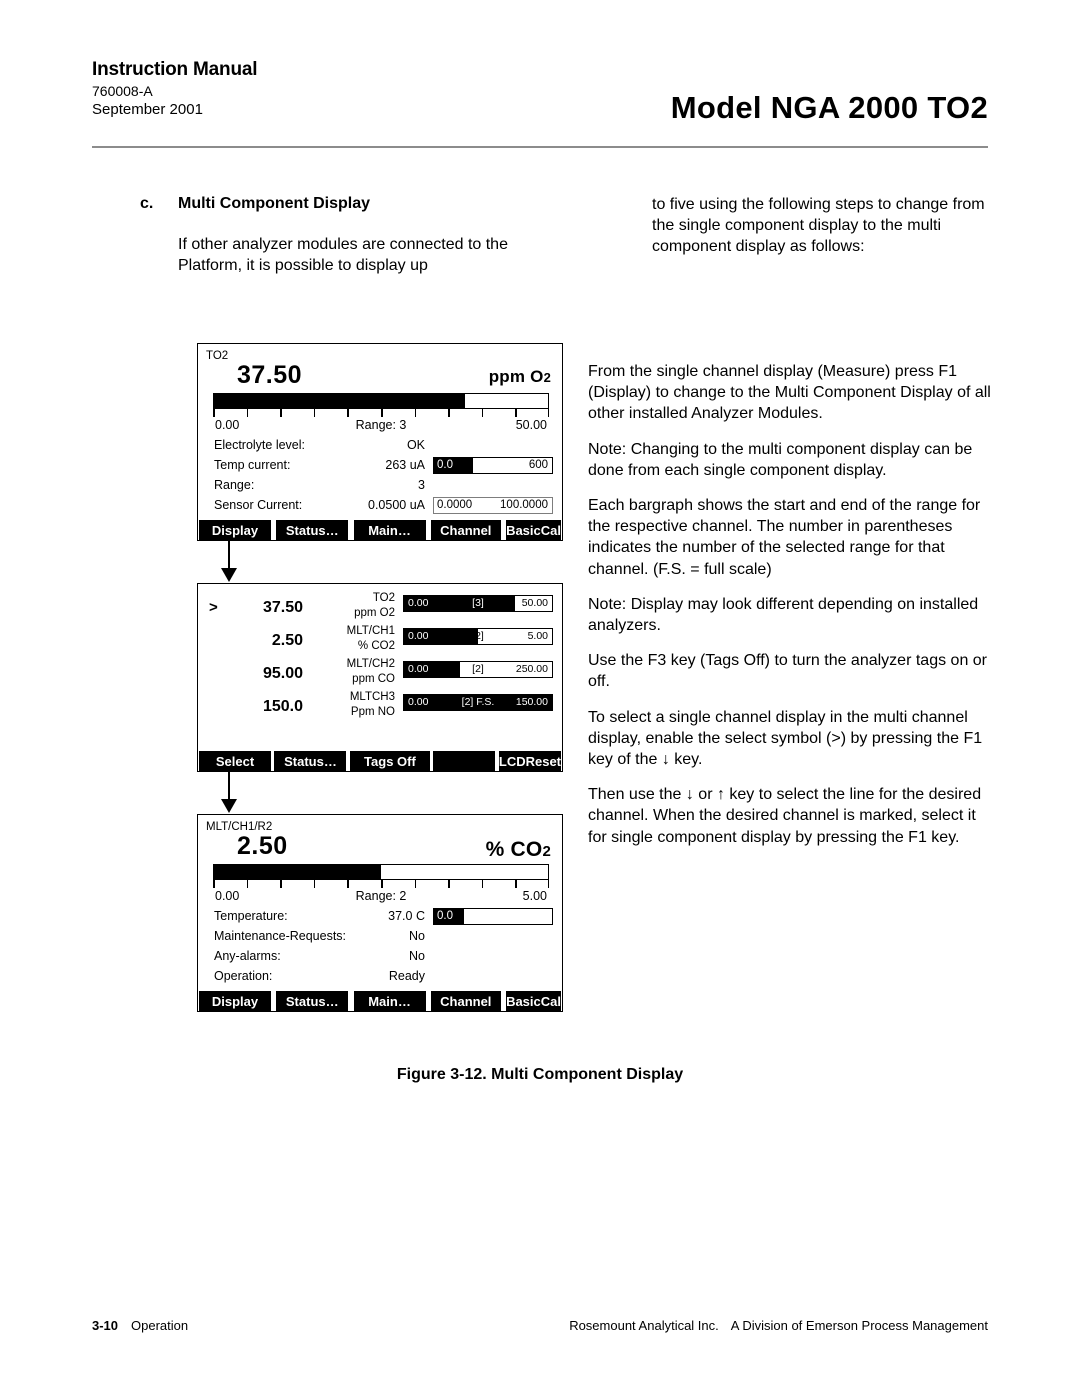 This screenshot has width=1080, height=1397. I want to click on softkey-bar-multi: Select Status… Tags Off LCDReset, so click(380, 761).